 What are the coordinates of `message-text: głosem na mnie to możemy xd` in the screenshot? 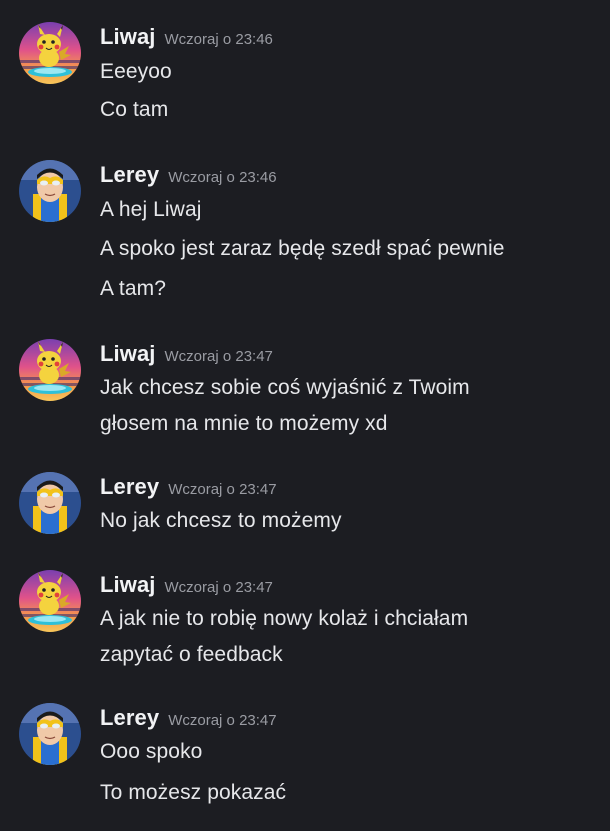 It's located at (244, 423).